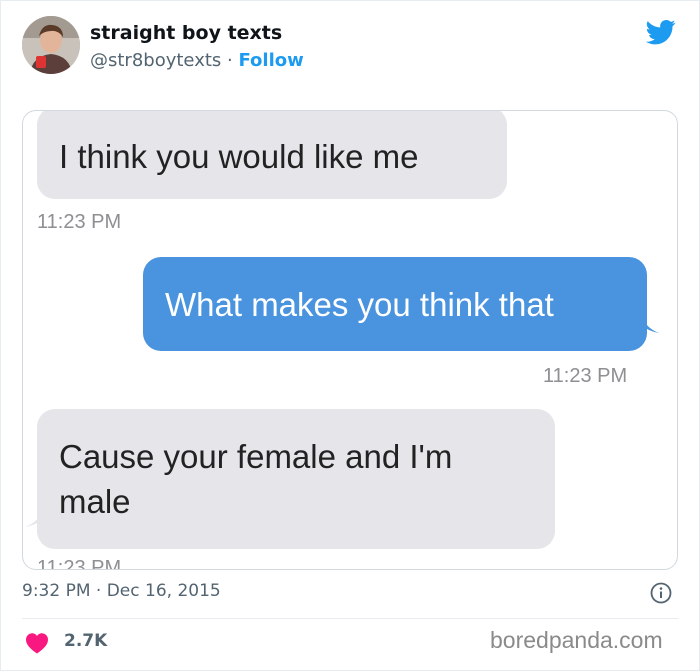 This screenshot has height=671, width=700. I want to click on twitter-bird-icon, so click(661, 32).